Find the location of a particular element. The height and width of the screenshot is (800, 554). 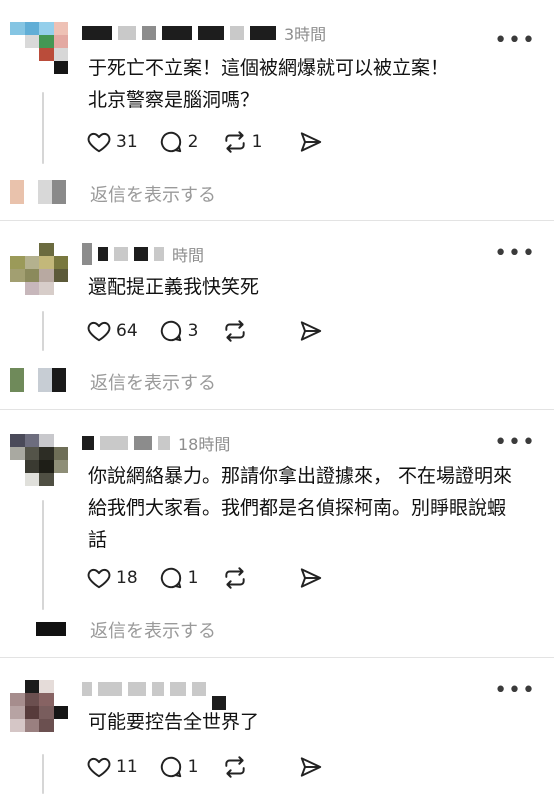

like-button: 31 is located at coordinates (112, 142).